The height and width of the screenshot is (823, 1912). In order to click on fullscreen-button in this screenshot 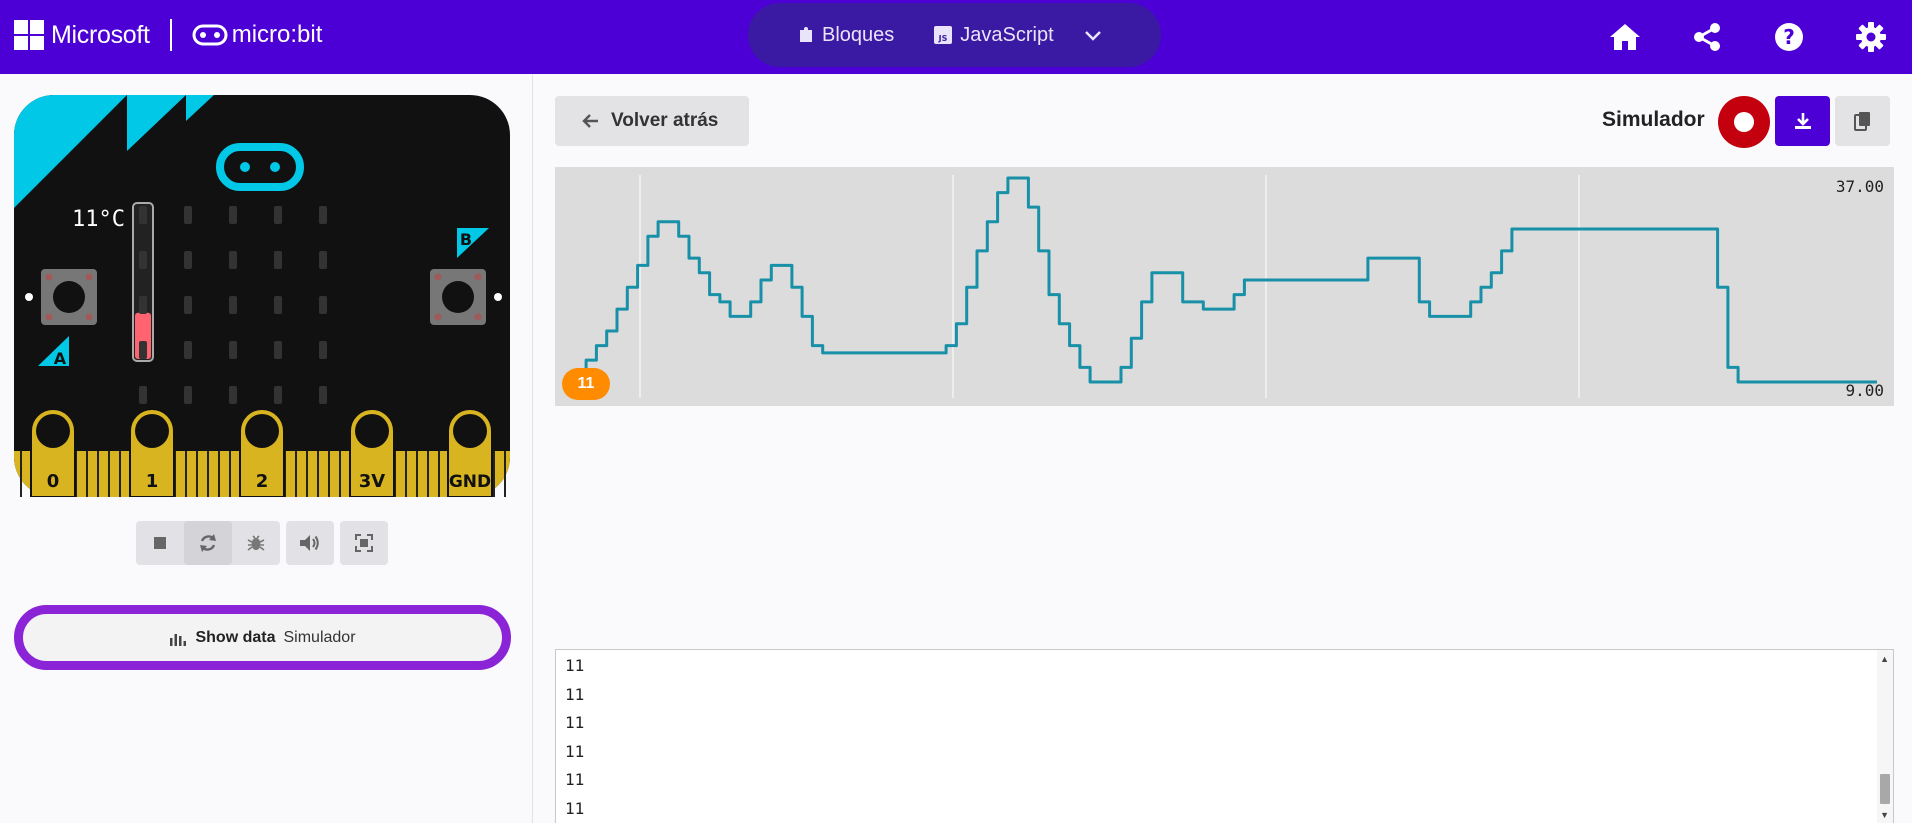, I will do `click(364, 543)`.